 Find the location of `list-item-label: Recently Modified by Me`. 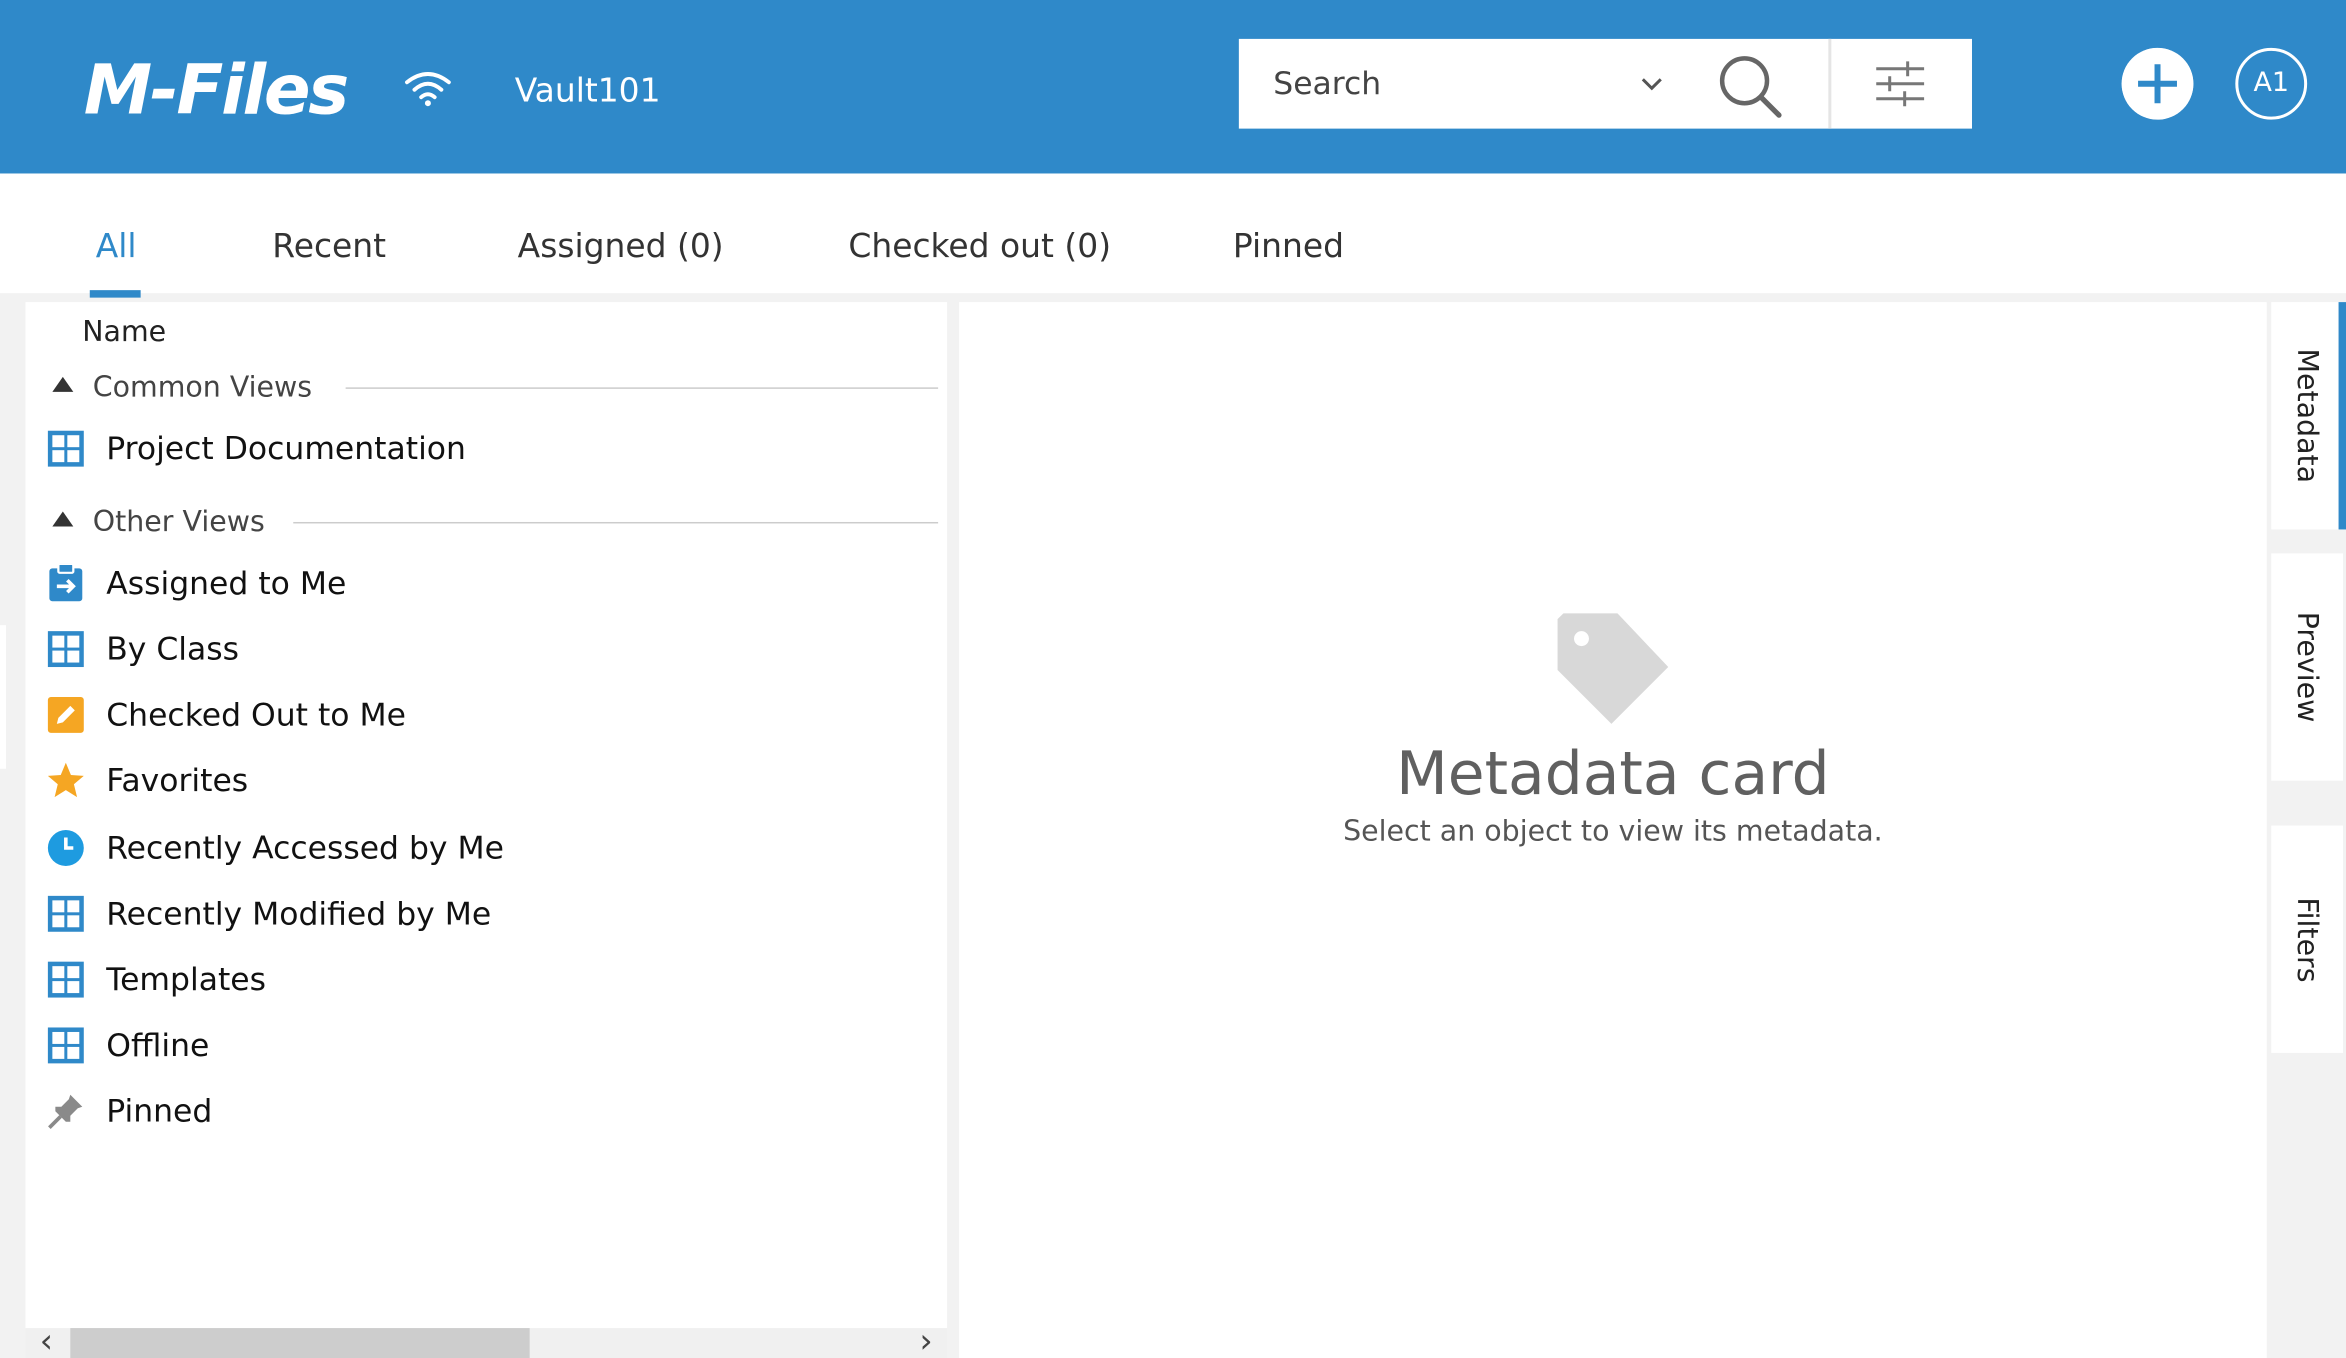

list-item-label: Recently Modified by Me is located at coordinates (299, 913).